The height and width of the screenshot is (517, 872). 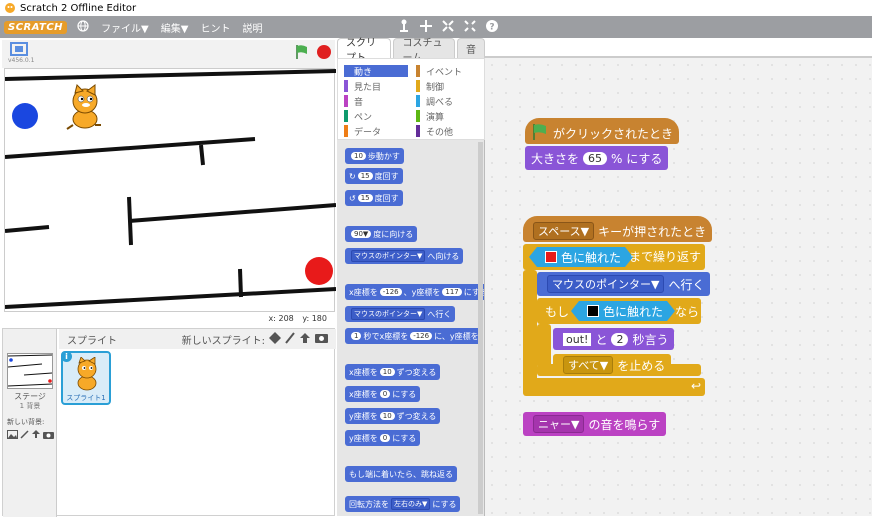 What do you see at coordinates (352, 198) in the screenshot?
I see `rotate-left-icon: ↺` at bounding box center [352, 198].